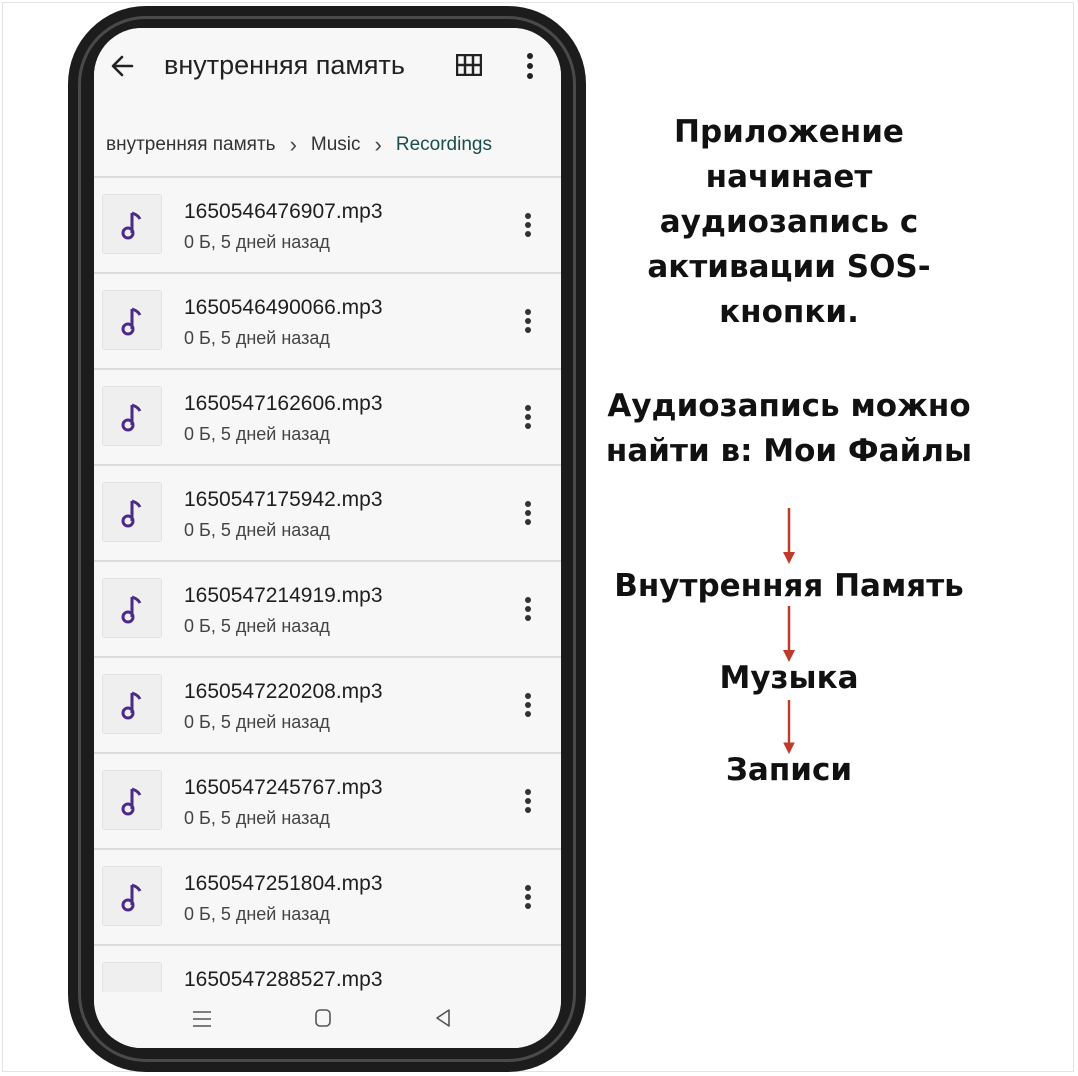 The width and height of the screenshot is (1078, 1076). I want to click on list-item: 1650547162606.mp3 0 Б, 5 дней назад, so click(327, 416).